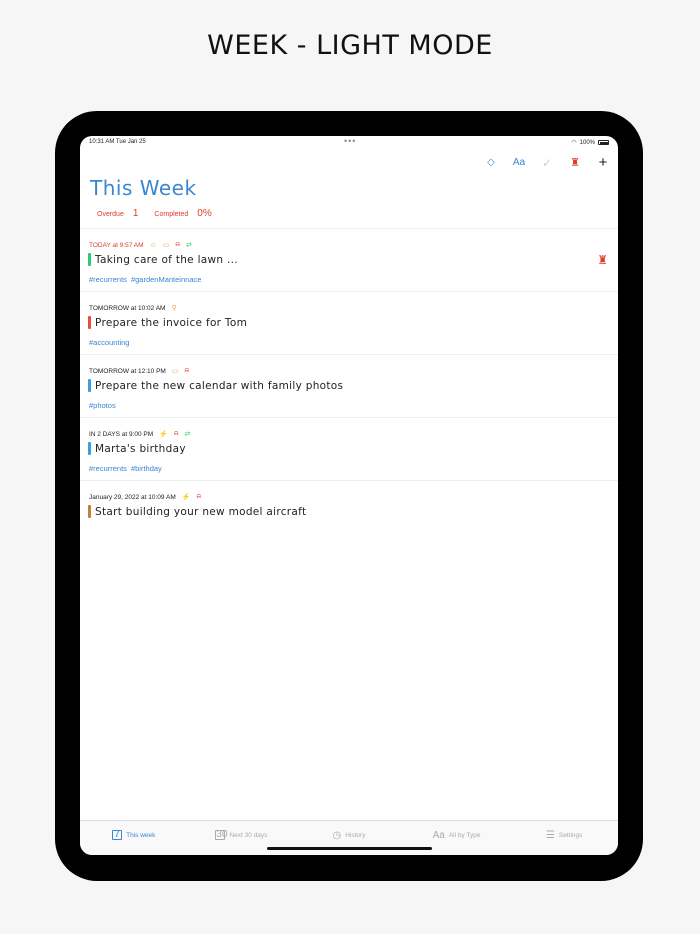 The height and width of the screenshot is (934, 700). I want to click on status-time: 10:31 AM Tue Jan 25, so click(117, 142).